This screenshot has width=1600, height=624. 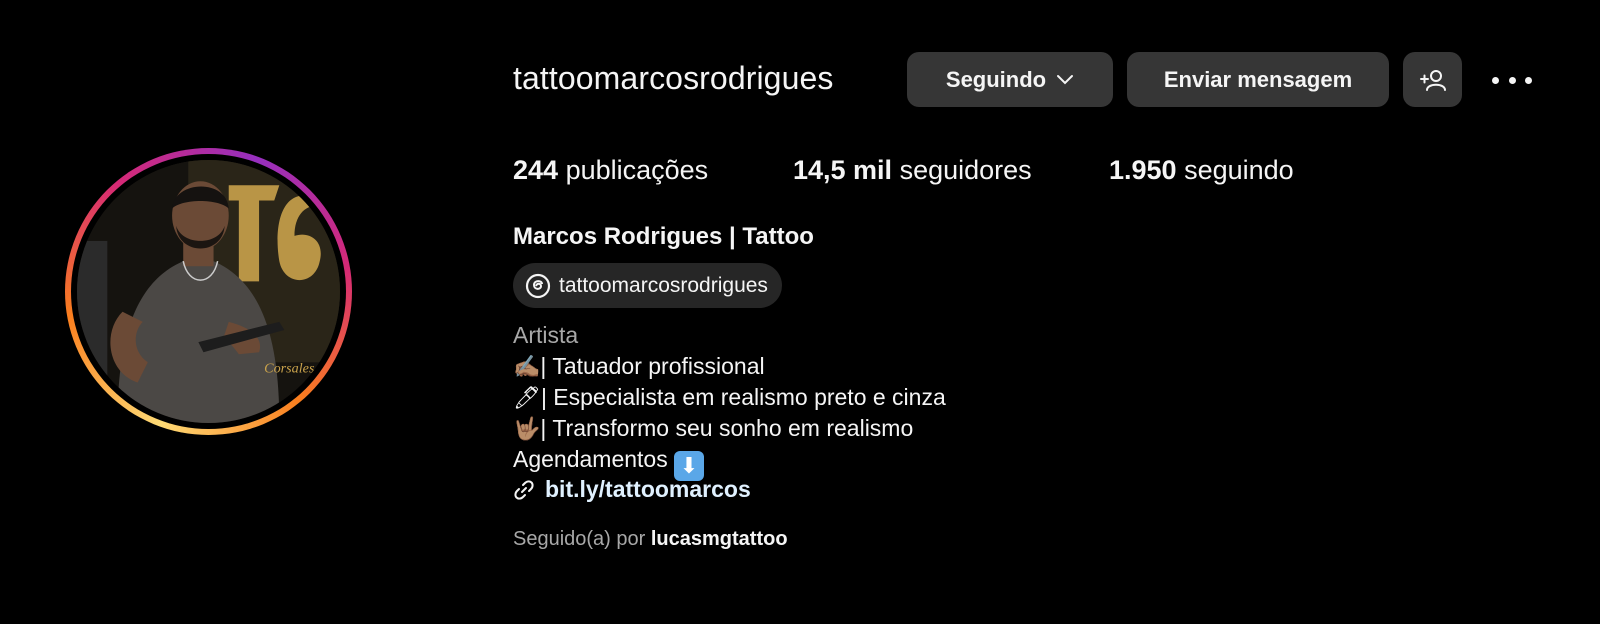 I want to click on add-user-icon, so click(x=1432, y=80).